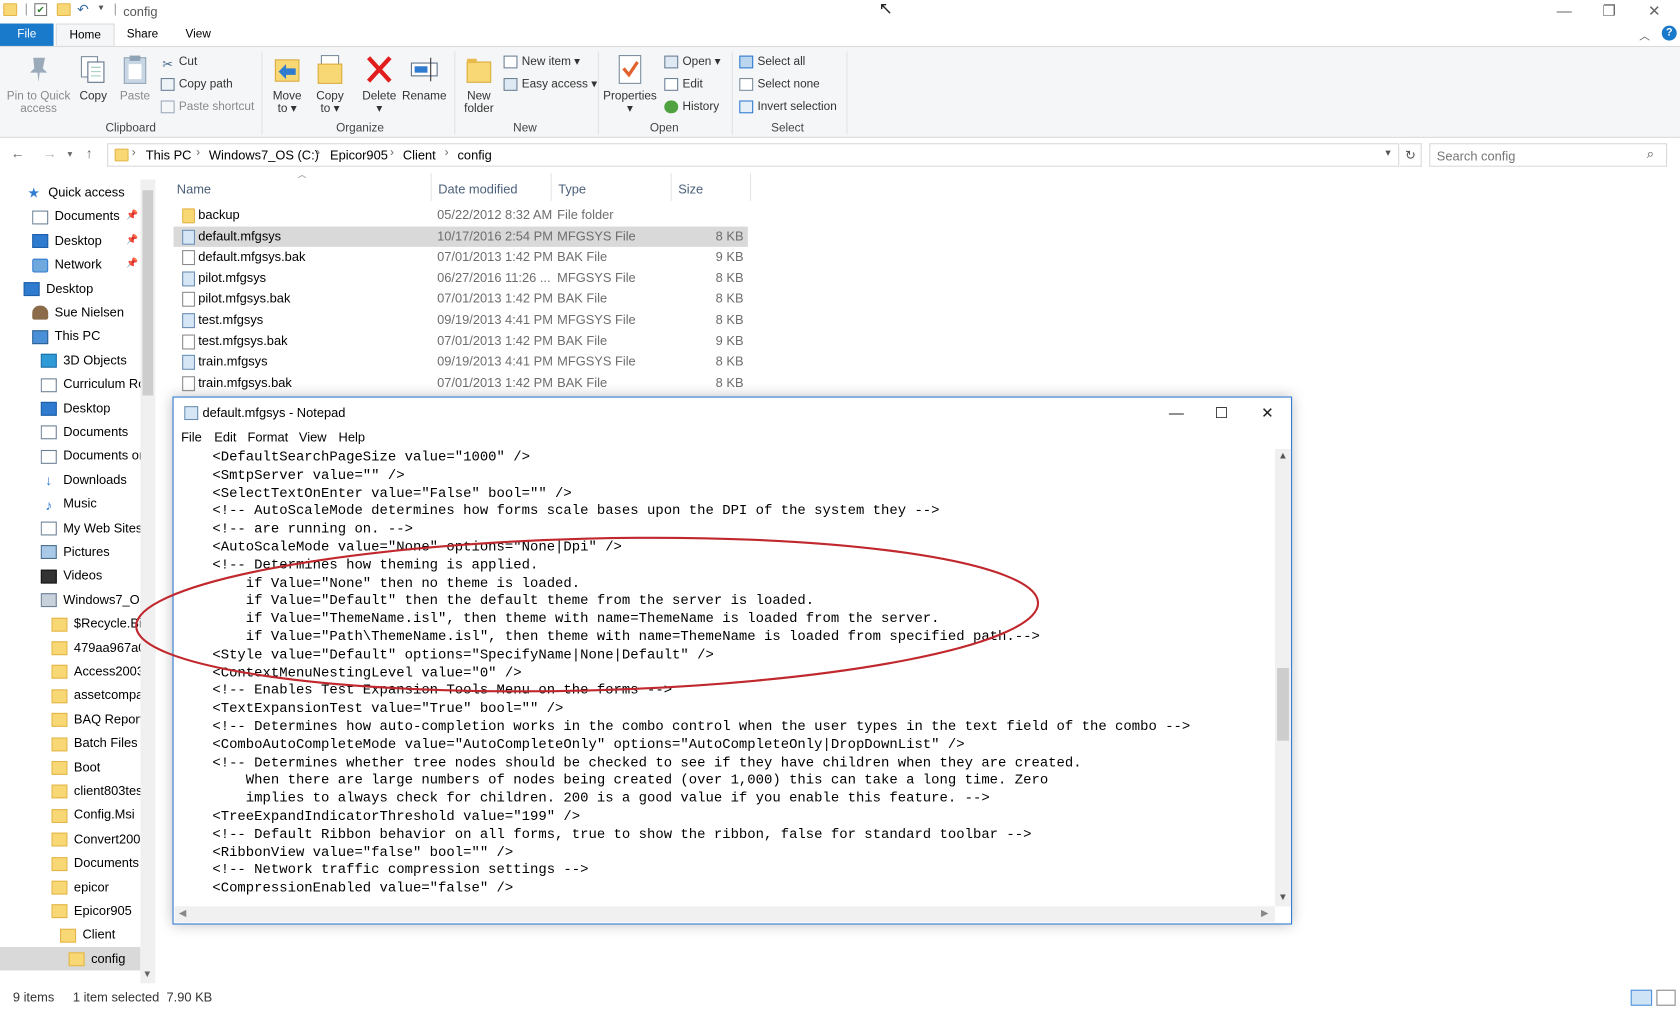 The image size is (1680, 1010). What do you see at coordinates (78, 312) in the screenshot?
I see `sidebar-item: Sue Nielsen` at bounding box center [78, 312].